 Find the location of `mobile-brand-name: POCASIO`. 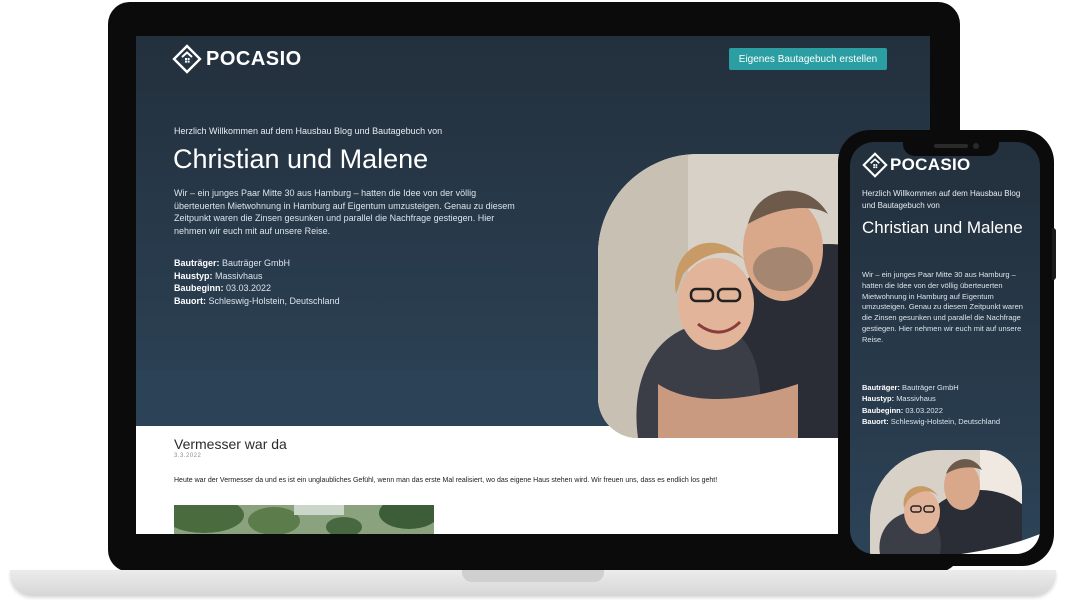

mobile-brand-name: POCASIO is located at coordinates (930, 164).